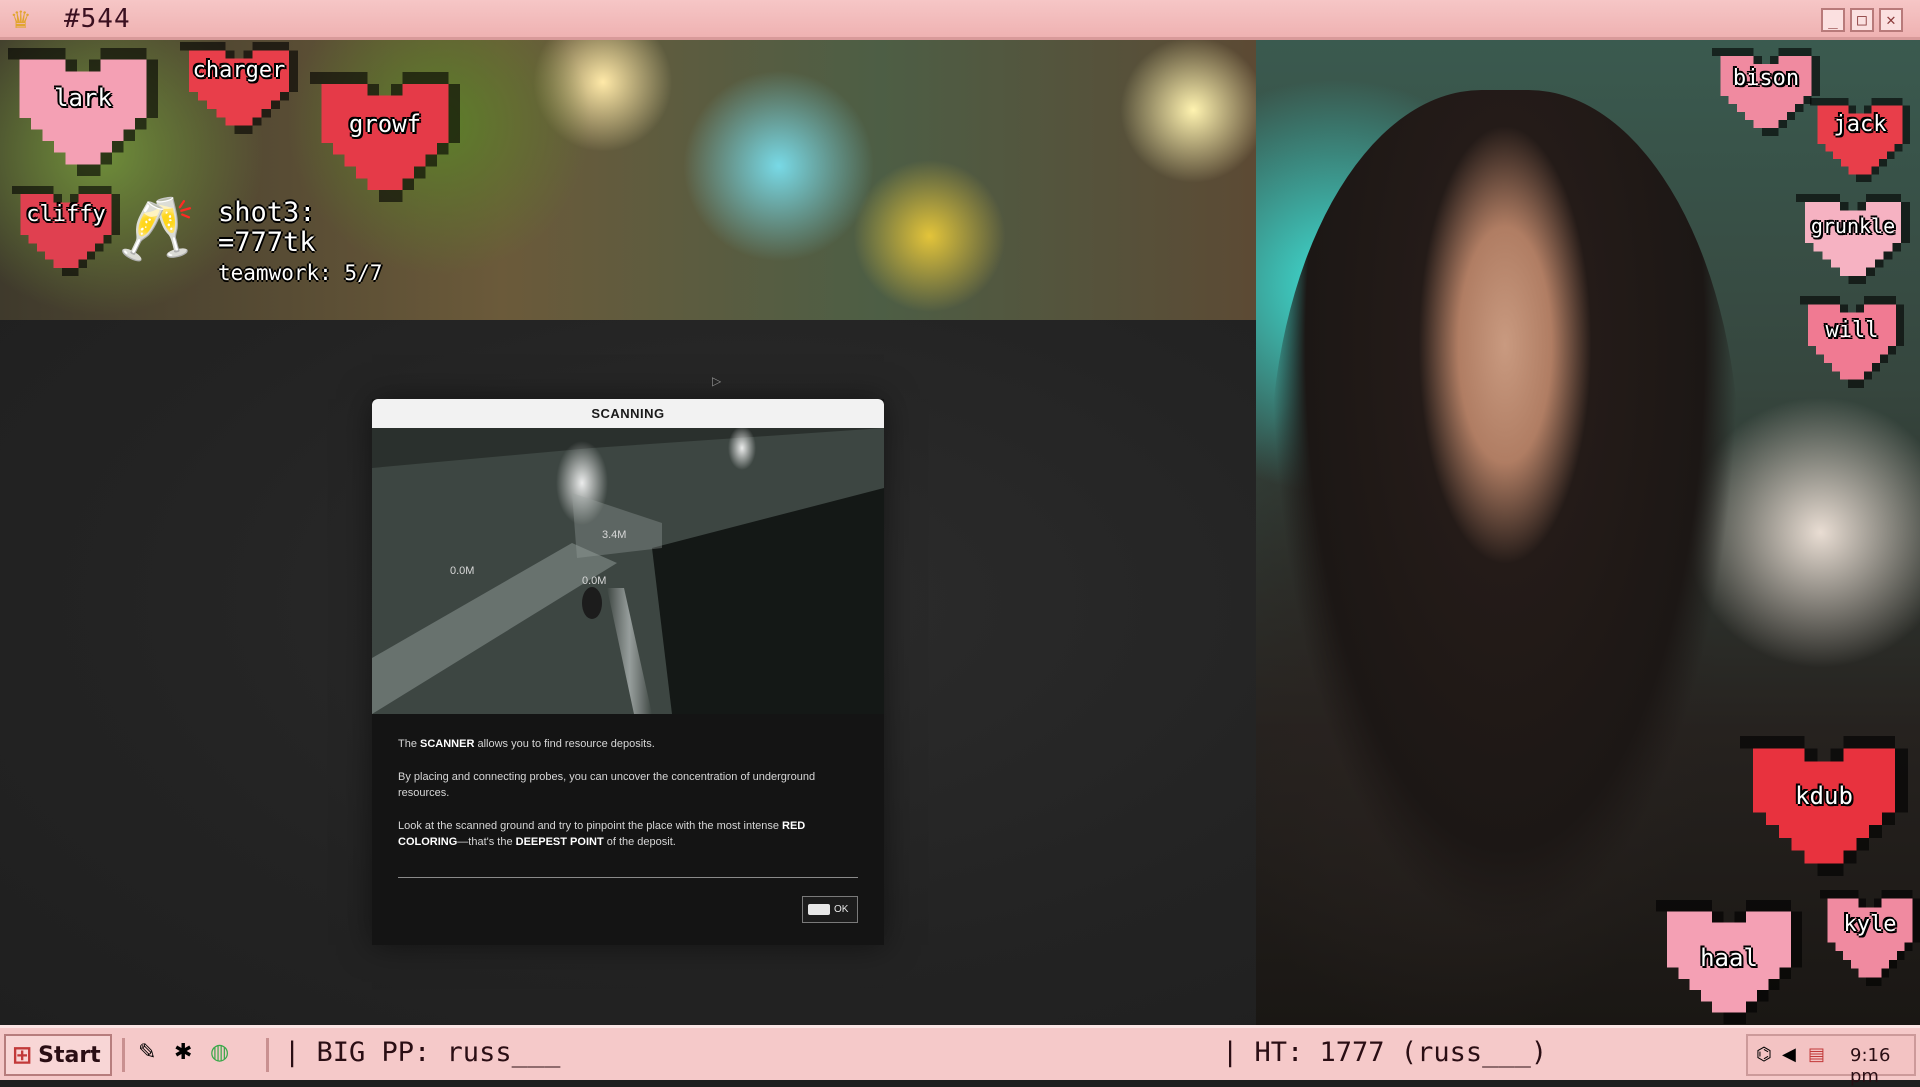 The height and width of the screenshot is (1087, 1920). Describe the element at coordinates (628, 877) in the screenshot. I see `dialog-divider` at that location.